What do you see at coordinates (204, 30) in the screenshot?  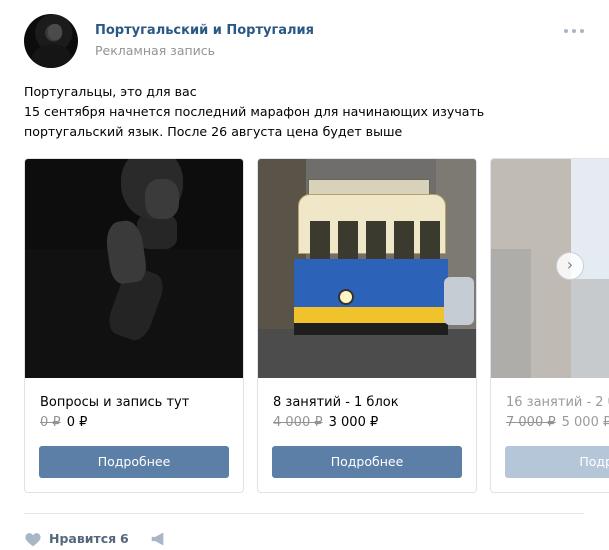 I see `group-name-link: Португальский и Португалия` at bounding box center [204, 30].